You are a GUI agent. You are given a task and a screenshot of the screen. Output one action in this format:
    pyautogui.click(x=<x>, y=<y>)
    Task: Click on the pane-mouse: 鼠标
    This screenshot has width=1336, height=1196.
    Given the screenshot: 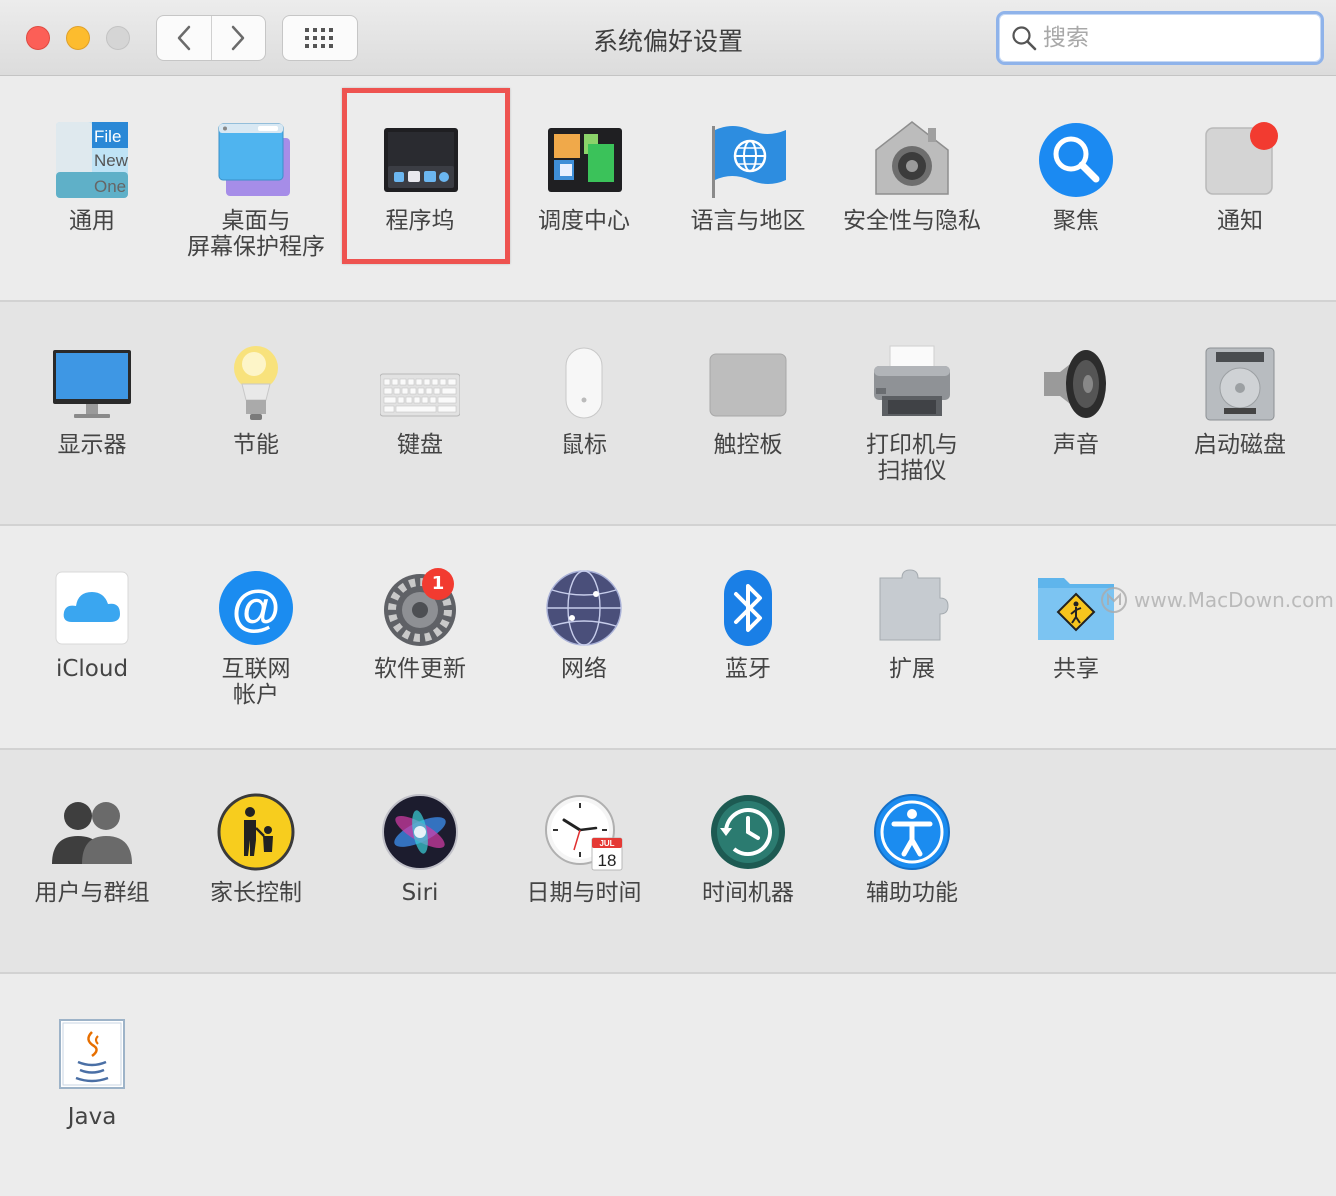 What is the action you would take?
    pyautogui.click(x=584, y=401)
    